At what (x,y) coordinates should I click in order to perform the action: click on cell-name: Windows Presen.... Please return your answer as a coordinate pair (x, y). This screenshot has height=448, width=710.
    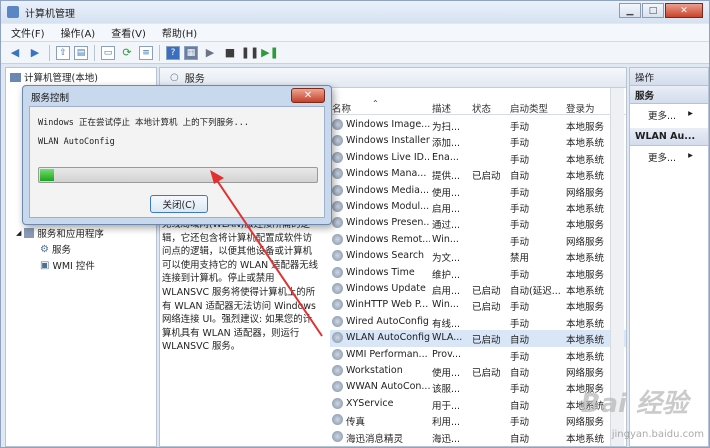
    Looking at the image, I should click on (388, 223).